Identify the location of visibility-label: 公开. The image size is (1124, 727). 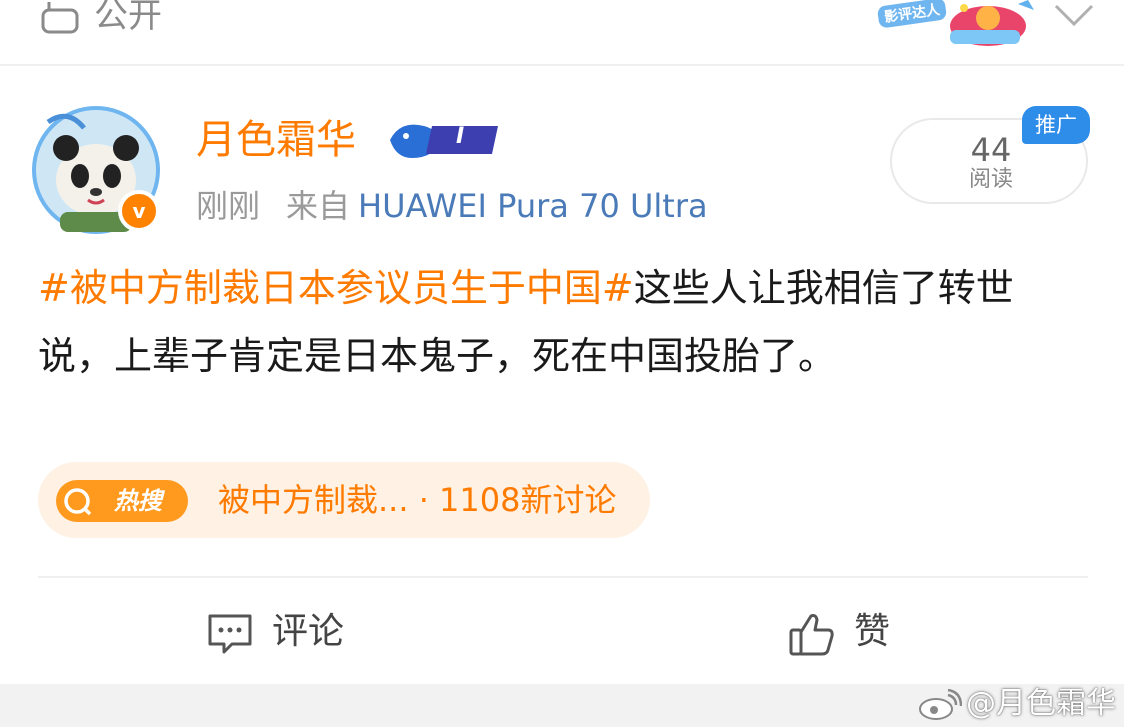
(128, 19).